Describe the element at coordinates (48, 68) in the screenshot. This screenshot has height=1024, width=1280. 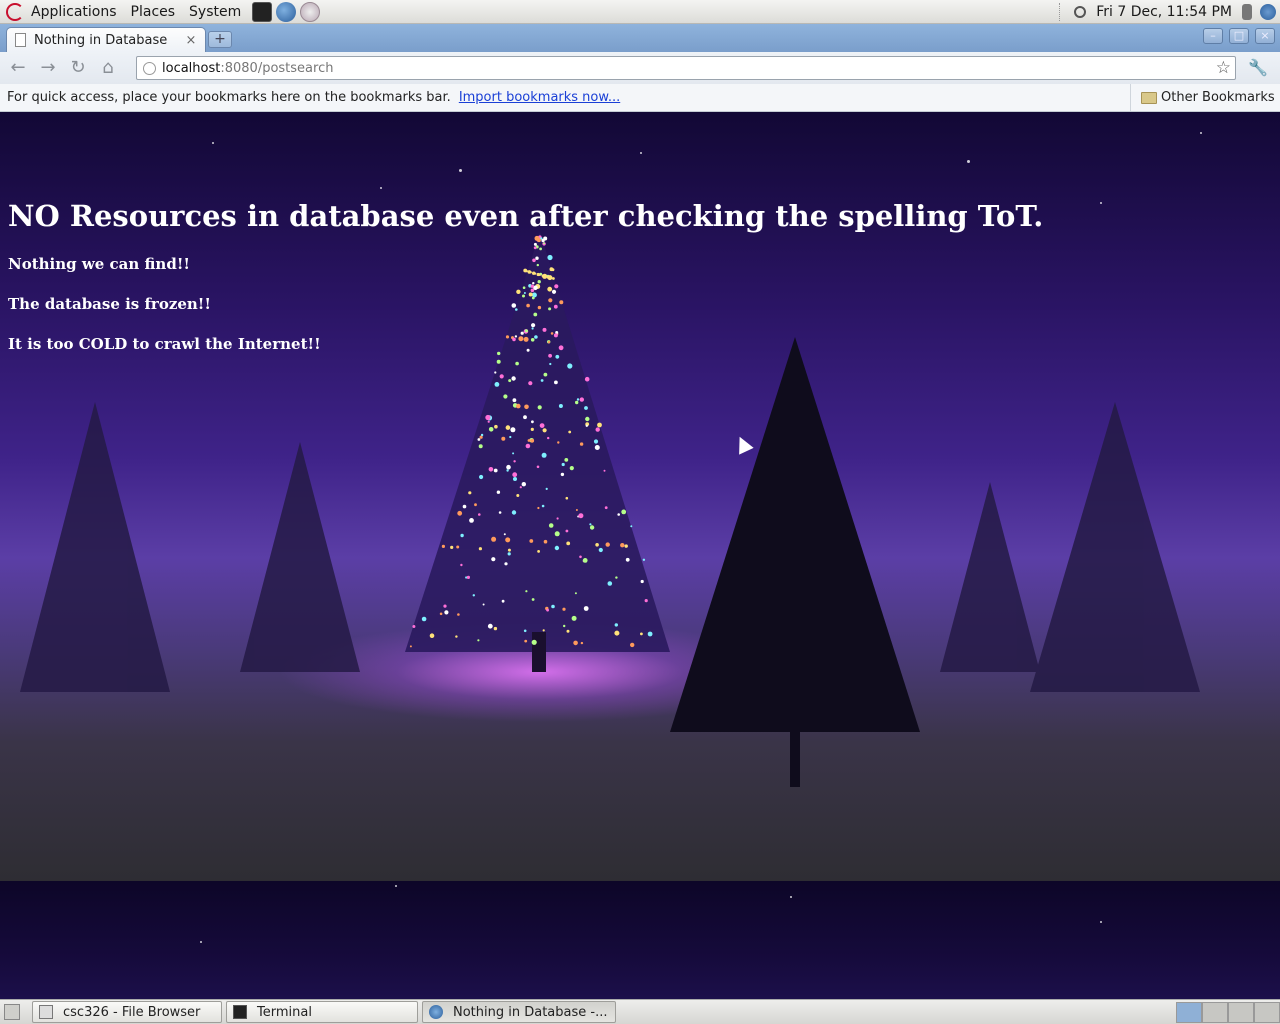
I see `forward-icon: →` at that location.